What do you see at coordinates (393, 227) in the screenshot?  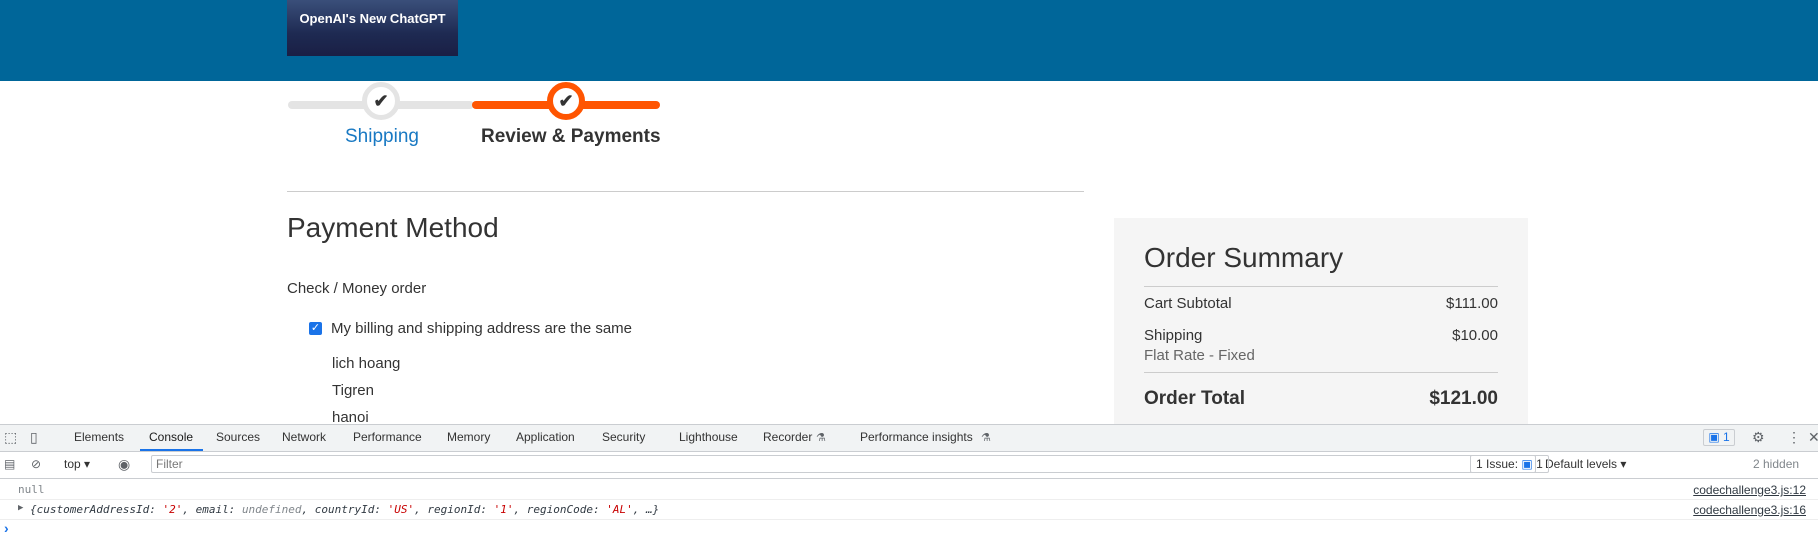 I see `payment-method-title: Payment Method` at bounding box center [393, 227].